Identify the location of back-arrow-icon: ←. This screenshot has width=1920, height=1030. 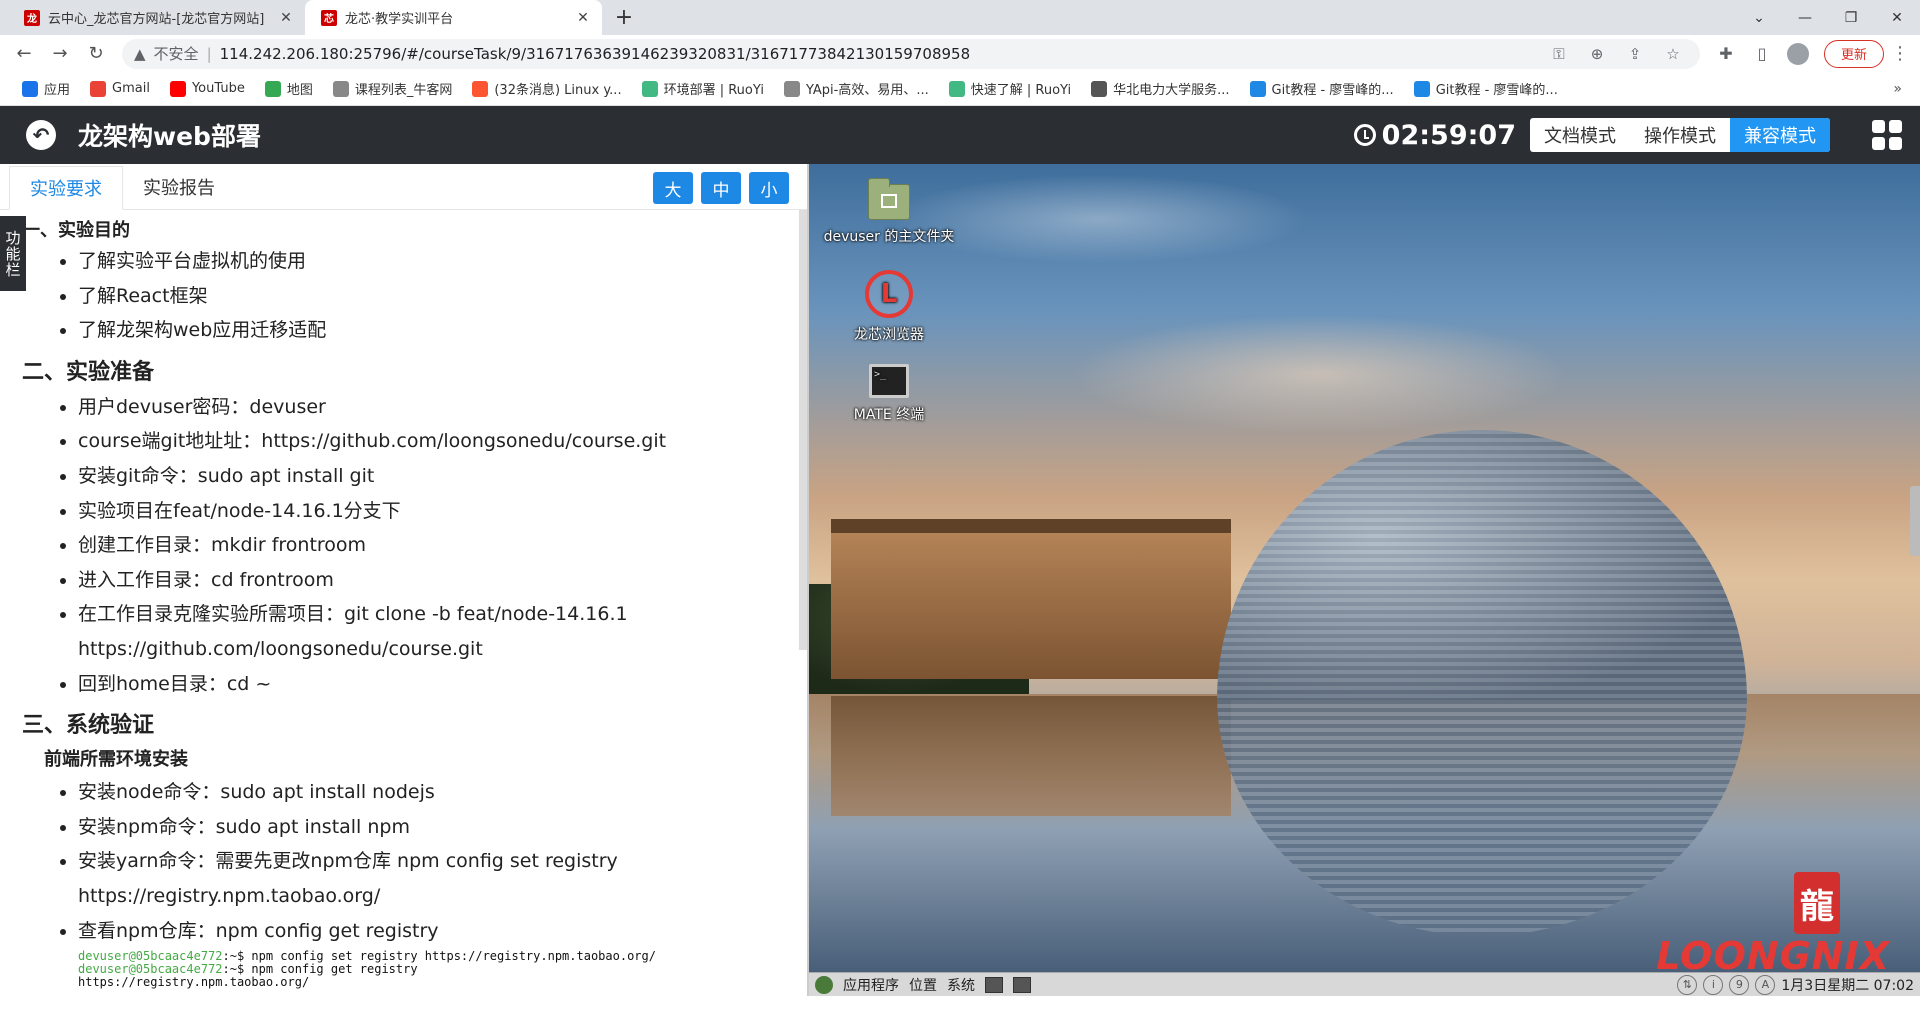
(24, 54).